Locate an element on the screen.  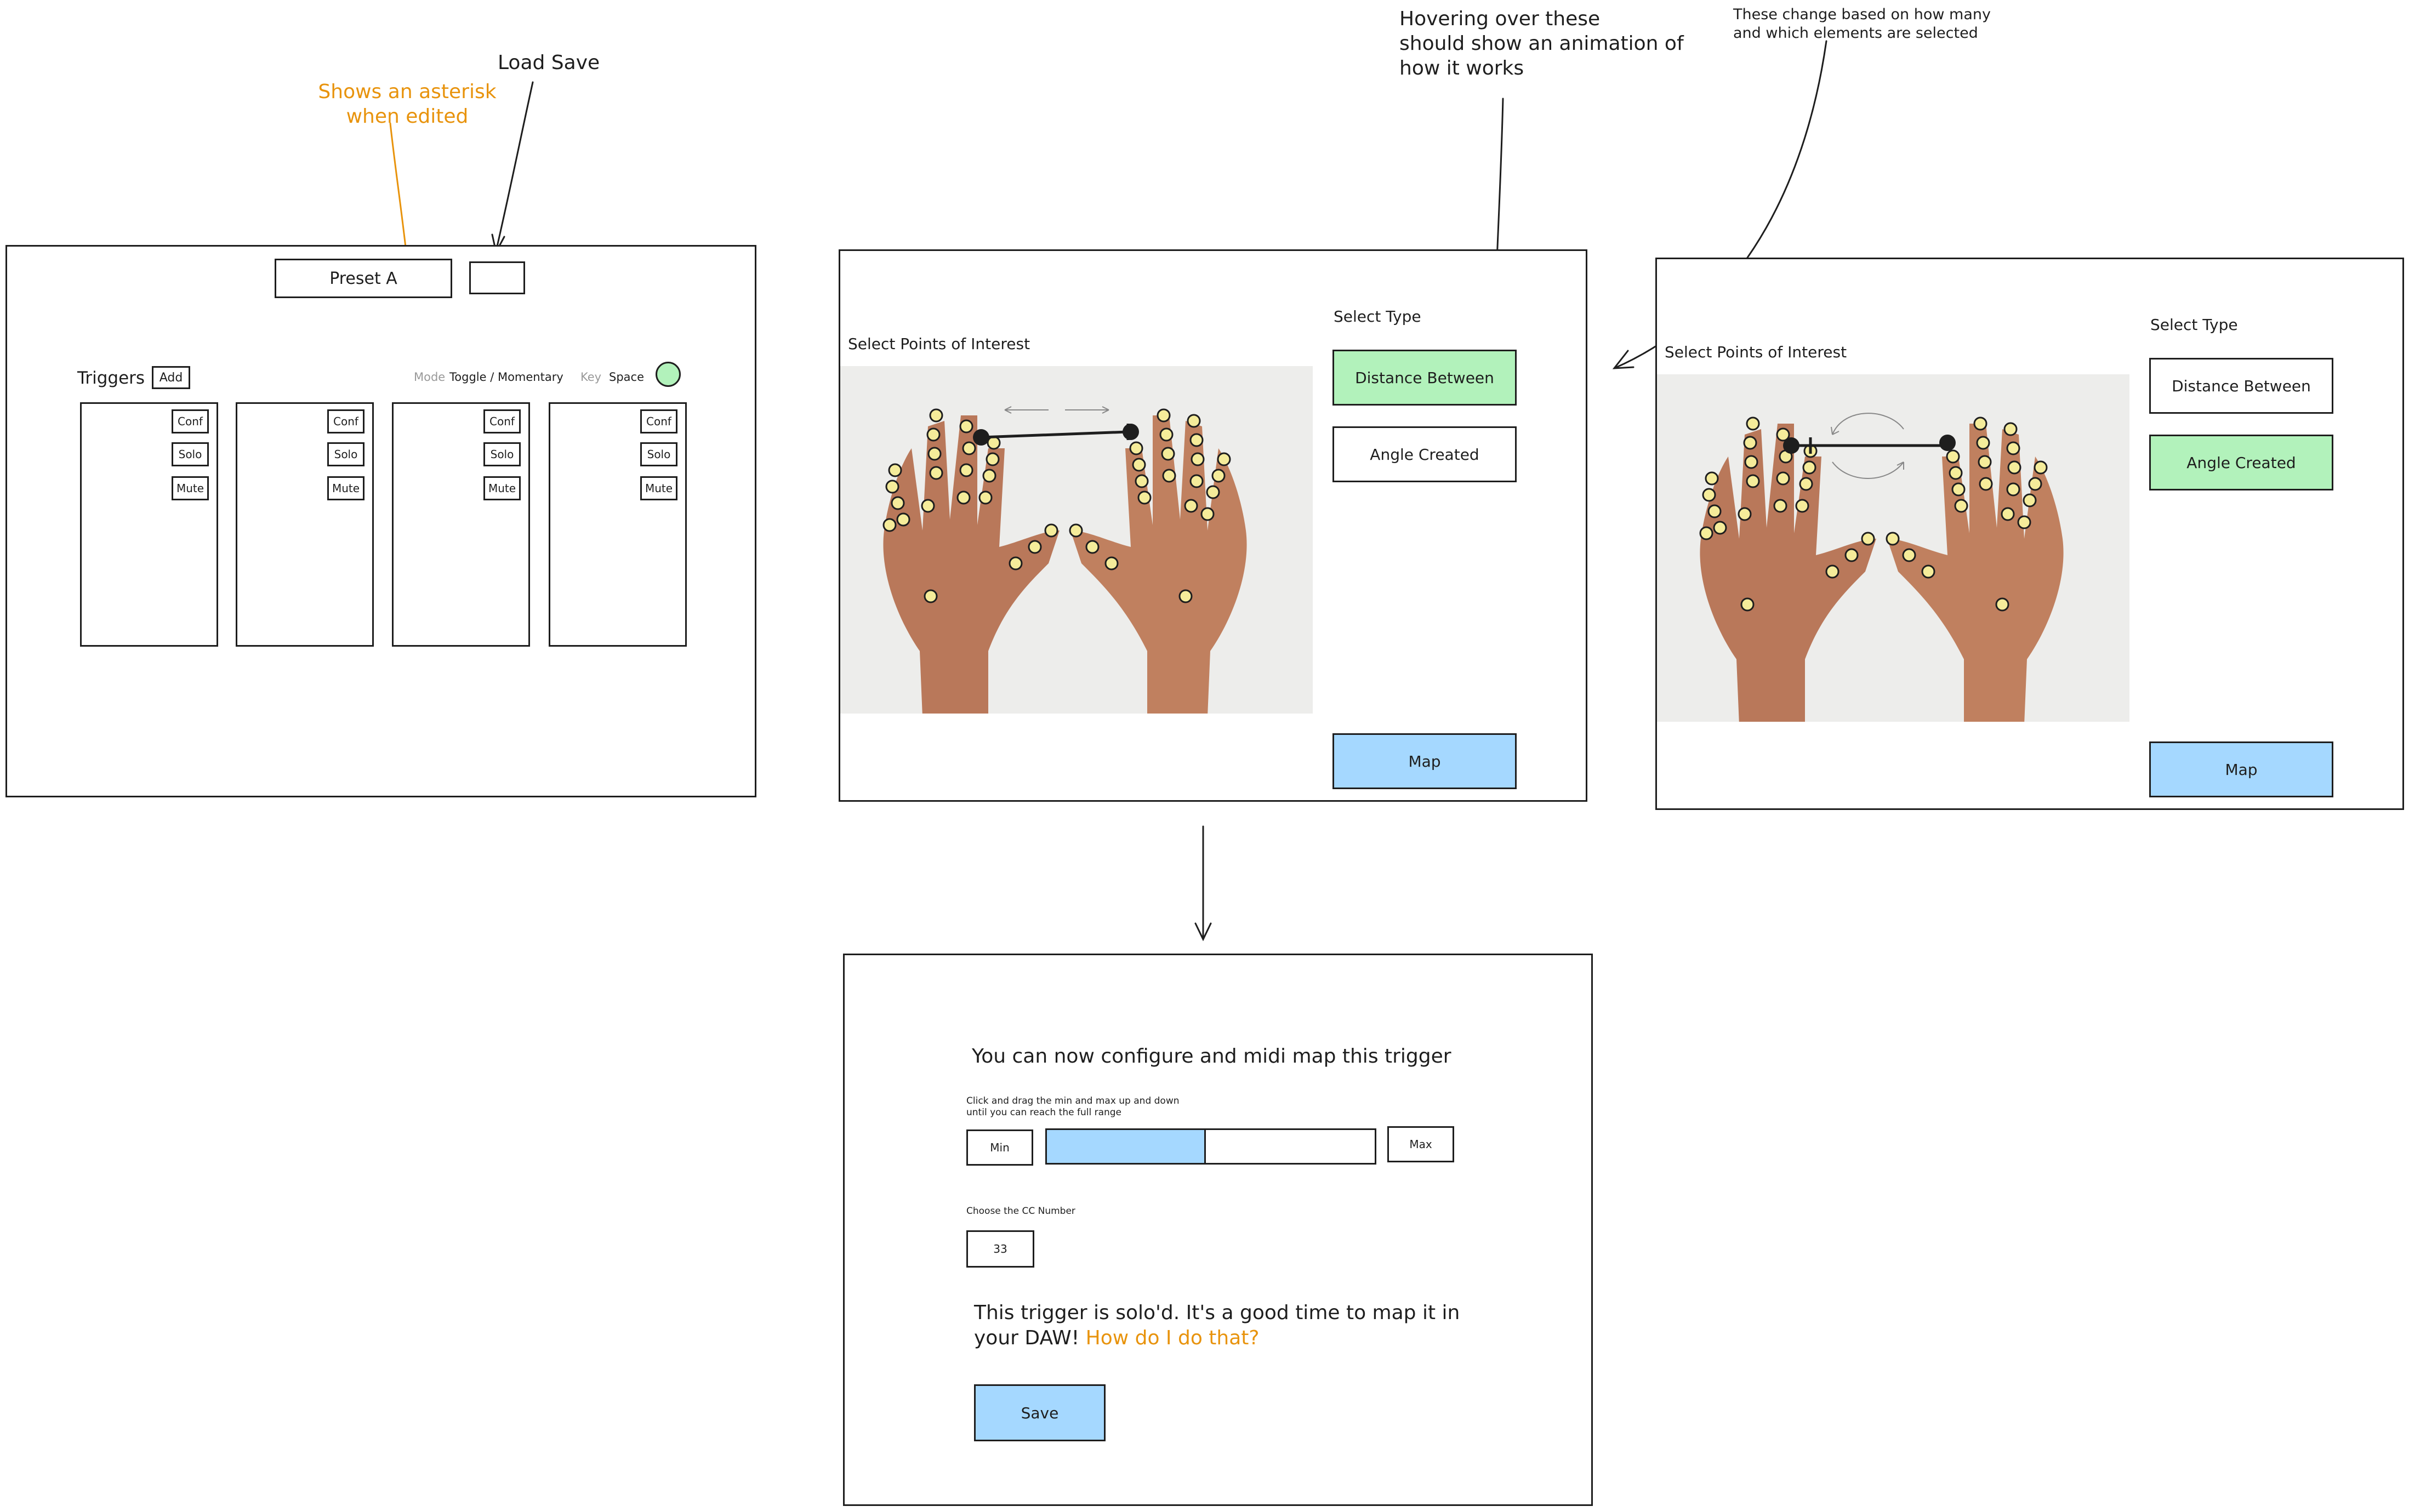
solo-message-line-2: your DAW! How do I do that? is located at coordinates (1217, 1338).